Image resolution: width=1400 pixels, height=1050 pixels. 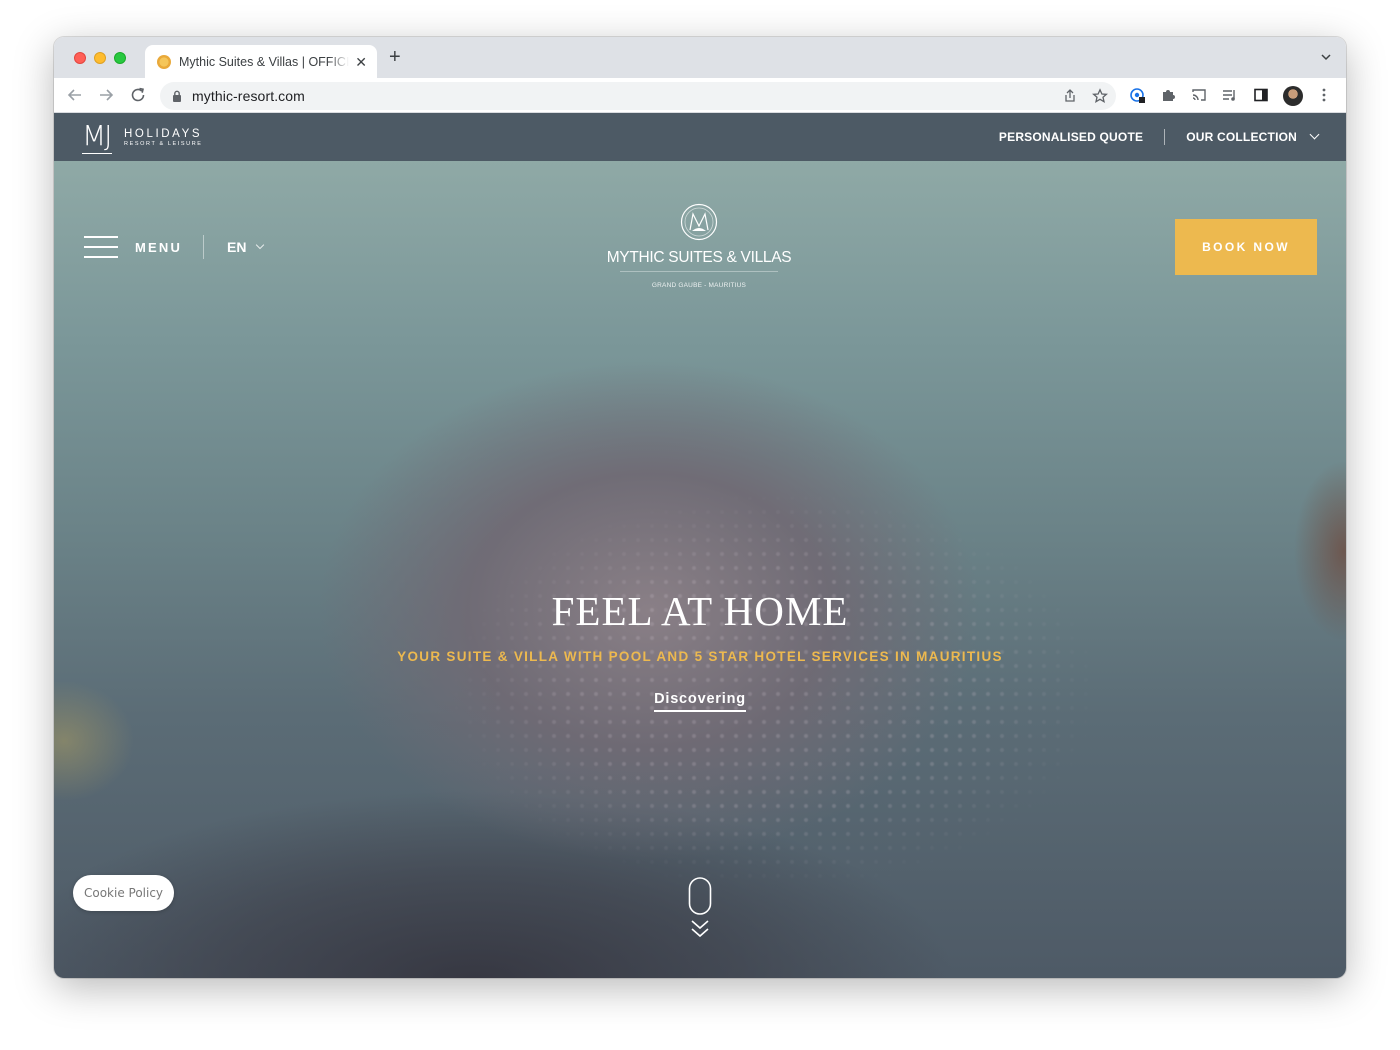 What do you see at coordinates (1246, 247) in the screenshot?
I see `book-now-button: BOOK NOW` at bounding box center [1246, 247].